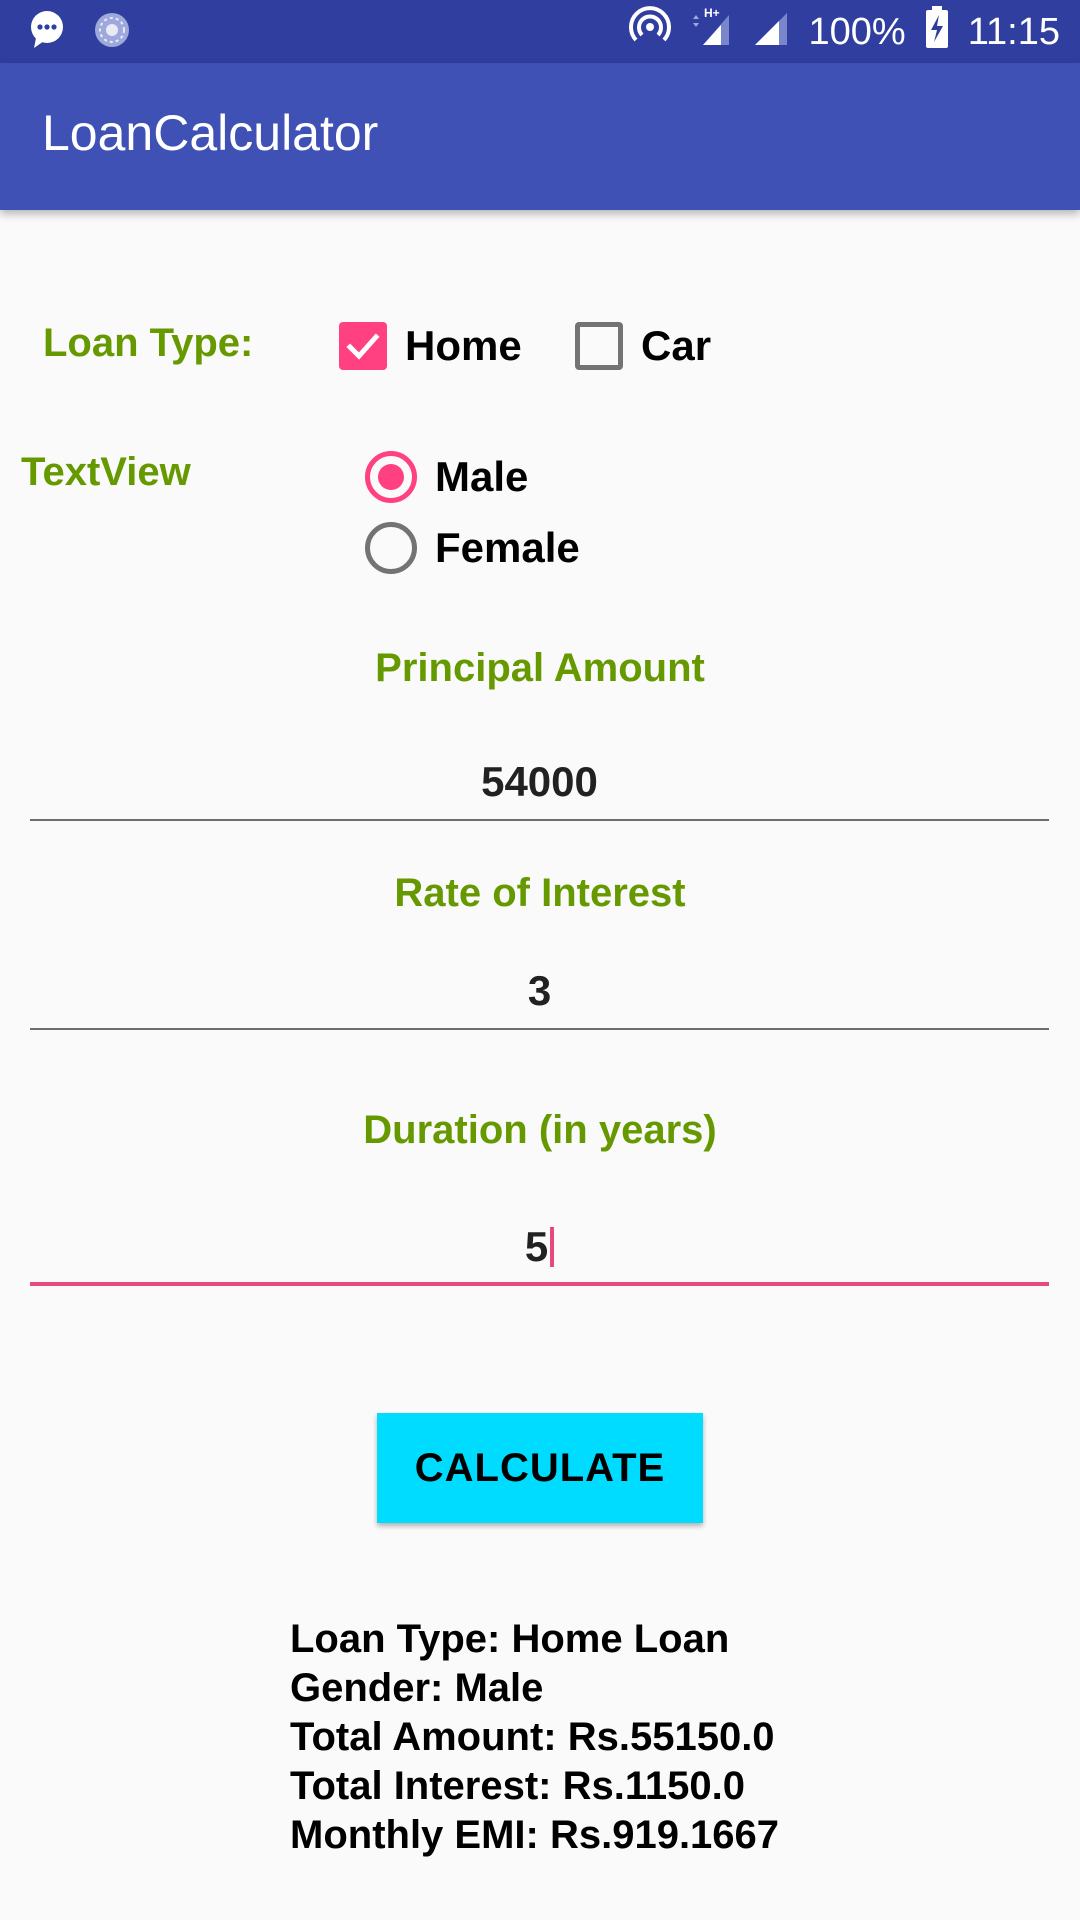 Image resolution: width=1080 pixels, height=1920 pixels. I want to click on status-bar: H+ 100% 11:15, so click(540, 31).